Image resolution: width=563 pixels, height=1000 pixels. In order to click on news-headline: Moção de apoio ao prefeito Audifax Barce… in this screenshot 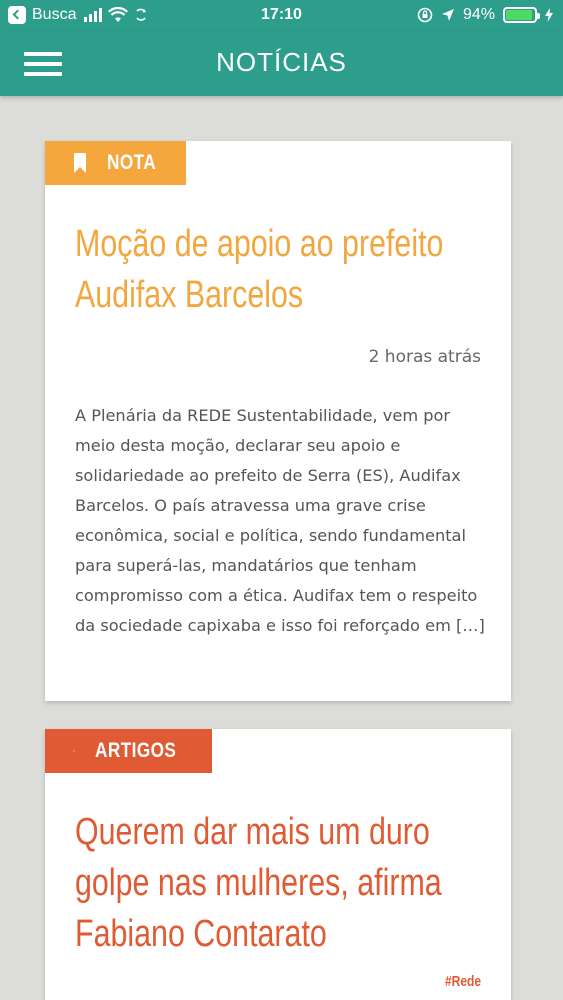, I will do `click(283, 270)`.